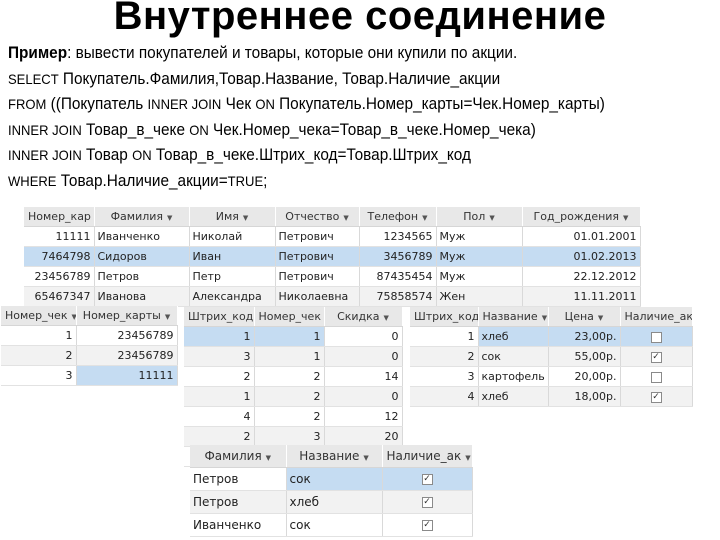 The image size is (720, 540). I want to click on table-cell: 4, so click(219, 416).